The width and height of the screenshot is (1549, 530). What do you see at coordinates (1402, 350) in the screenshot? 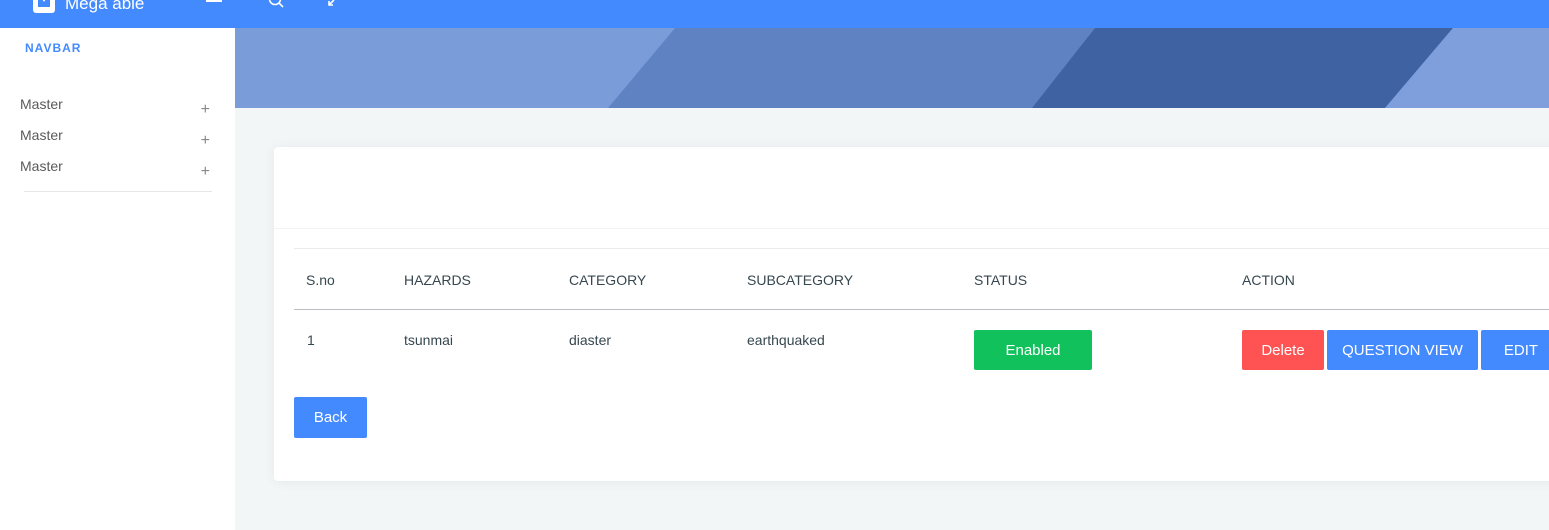
I see `question-view-button: QUESTION VIEW` at bounding box center [1402, 350].